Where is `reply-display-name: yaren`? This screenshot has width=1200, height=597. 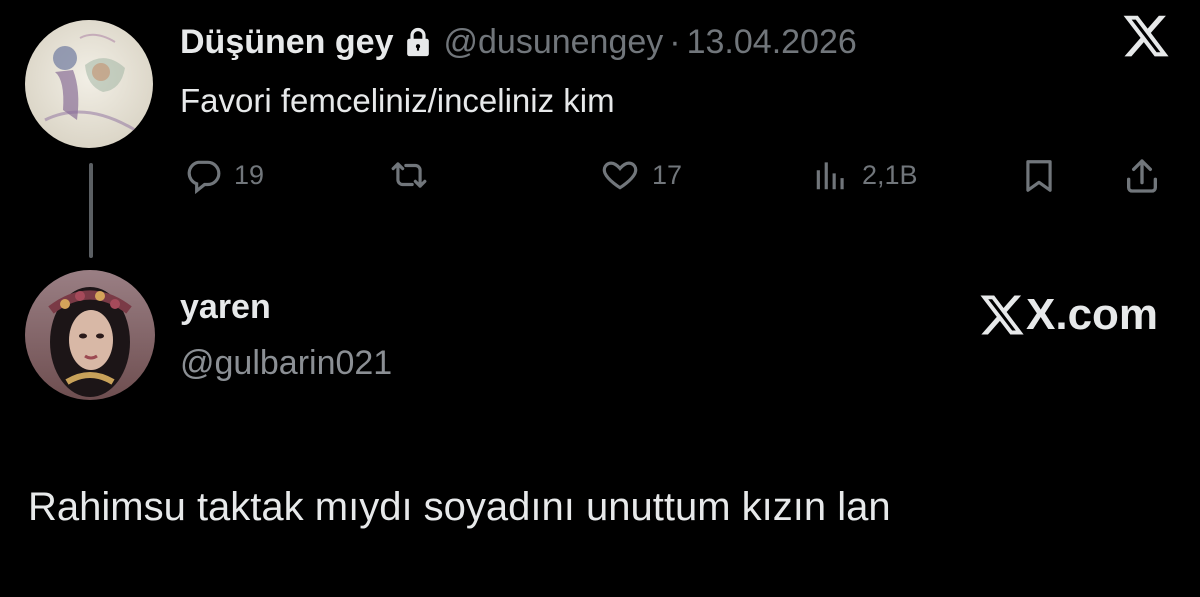 reply-display-name: yaren is located at coordinates (225, 307).